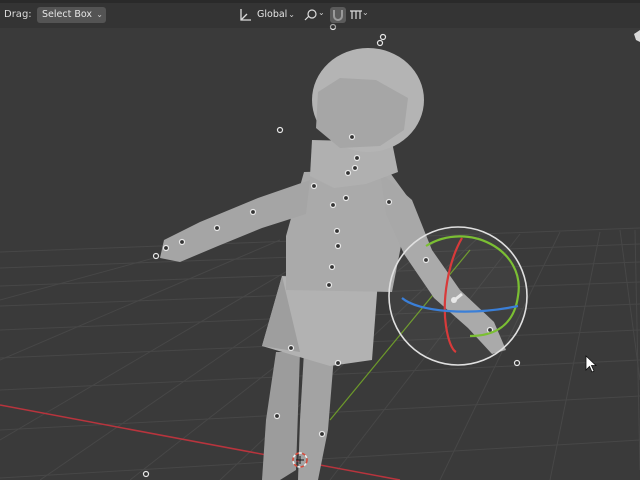  What do you see at coordinates (245, 15) in the screenshot?
I see `transform-orientation-icon` at bounding box center [245, 15].